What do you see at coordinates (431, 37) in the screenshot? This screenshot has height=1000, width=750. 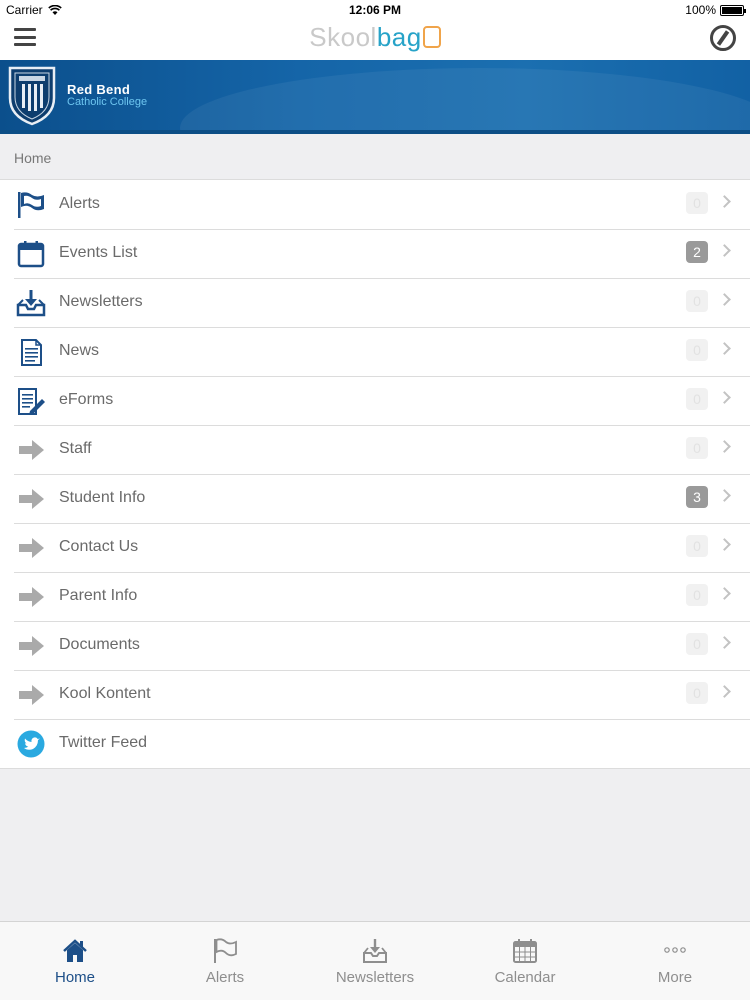 I see `bag-icon` at bounding box center [431, 37].